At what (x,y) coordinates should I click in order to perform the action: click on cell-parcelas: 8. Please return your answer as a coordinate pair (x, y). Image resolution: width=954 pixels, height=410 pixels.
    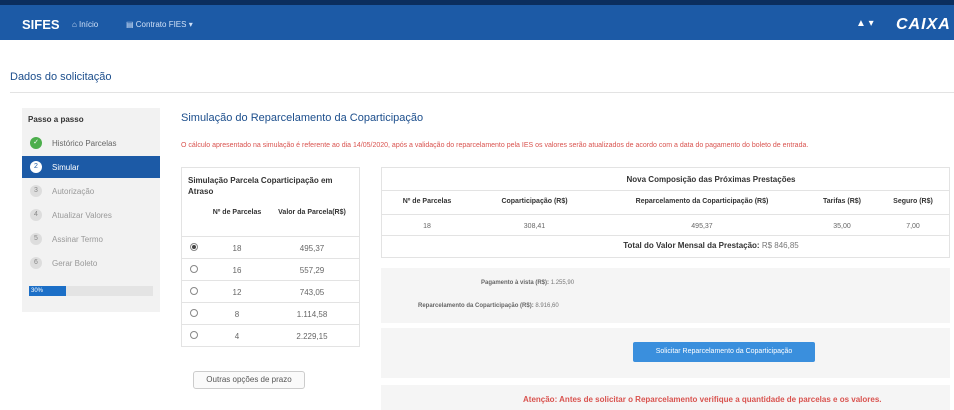
    Looking at the image, I should click on (237, 314).